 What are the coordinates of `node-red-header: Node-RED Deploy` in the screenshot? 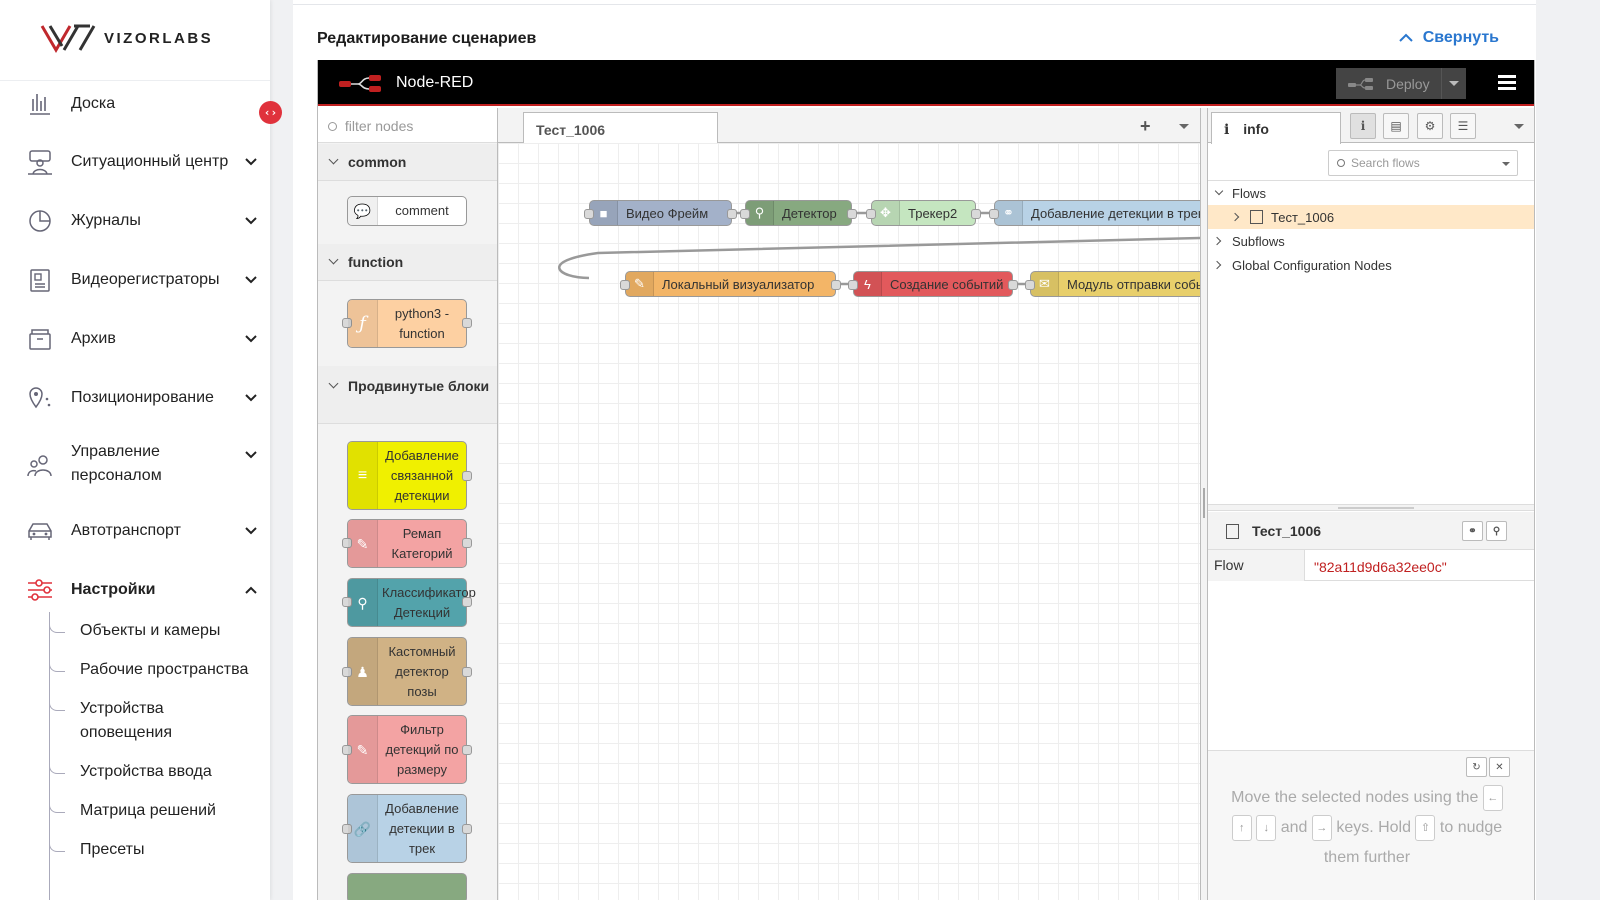 It's located at (926, 83).